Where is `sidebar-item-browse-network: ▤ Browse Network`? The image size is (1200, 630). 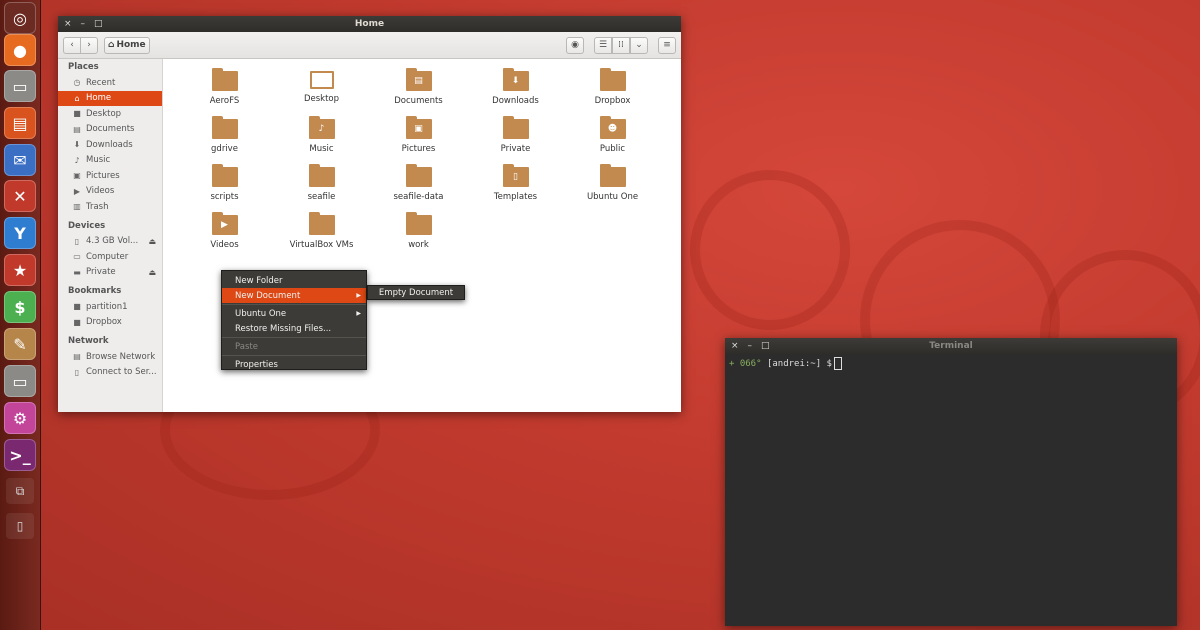
sidebar-item-browse-network: ▤ Browse Network is located at coordinates (110, 357).